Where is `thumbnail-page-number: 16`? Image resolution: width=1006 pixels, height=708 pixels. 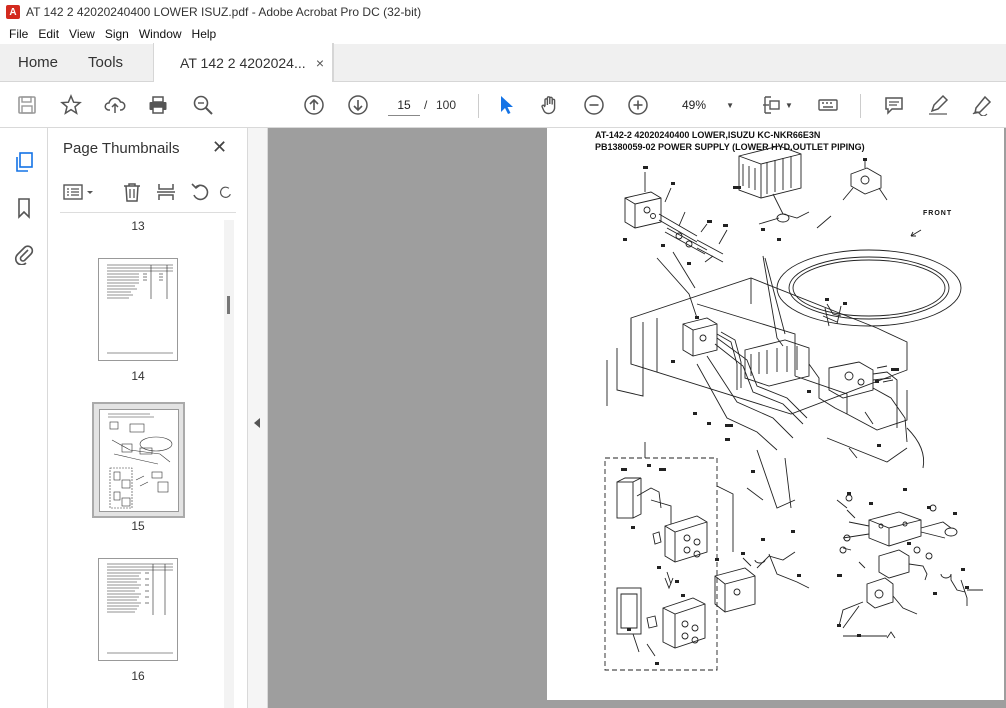 thumbnail-page-number: 16 is located at coordinates (138, 676).